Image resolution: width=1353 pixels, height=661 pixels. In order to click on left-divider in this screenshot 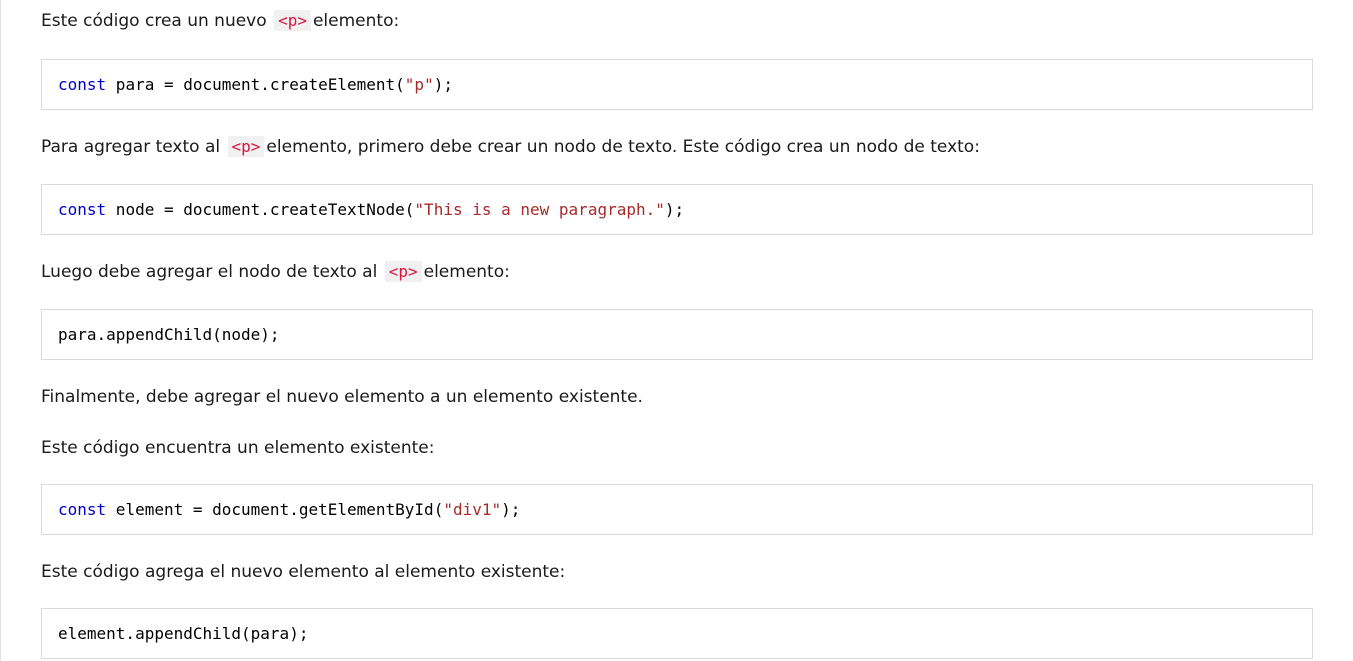, I will do `click(0, 330)`.